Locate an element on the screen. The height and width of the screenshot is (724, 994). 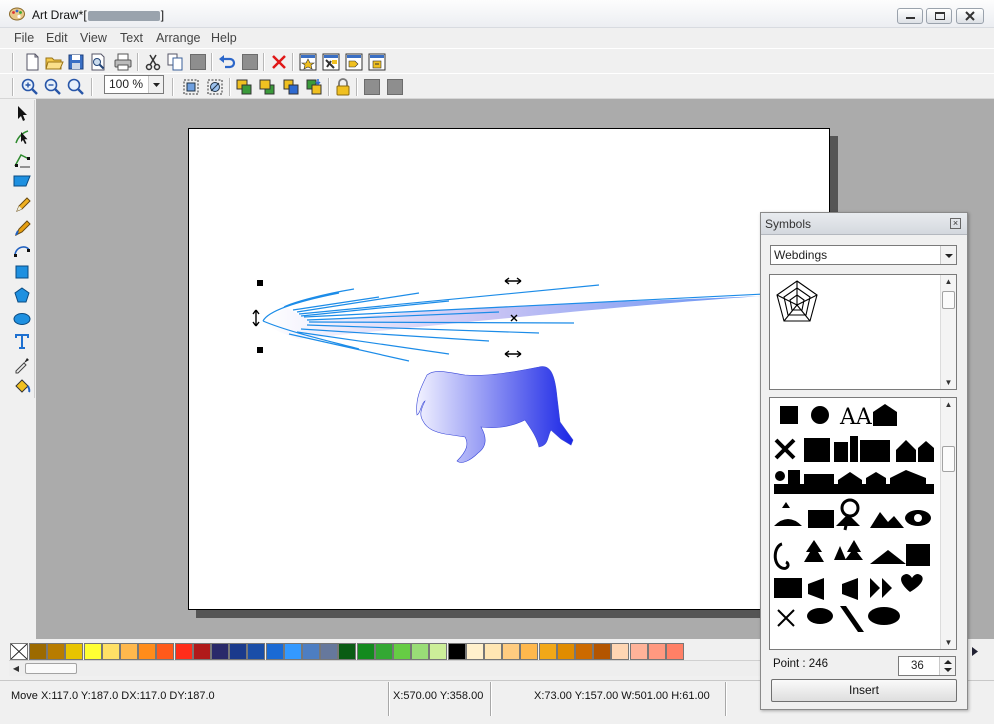
delete-icon is located at coordinates (279, 62).